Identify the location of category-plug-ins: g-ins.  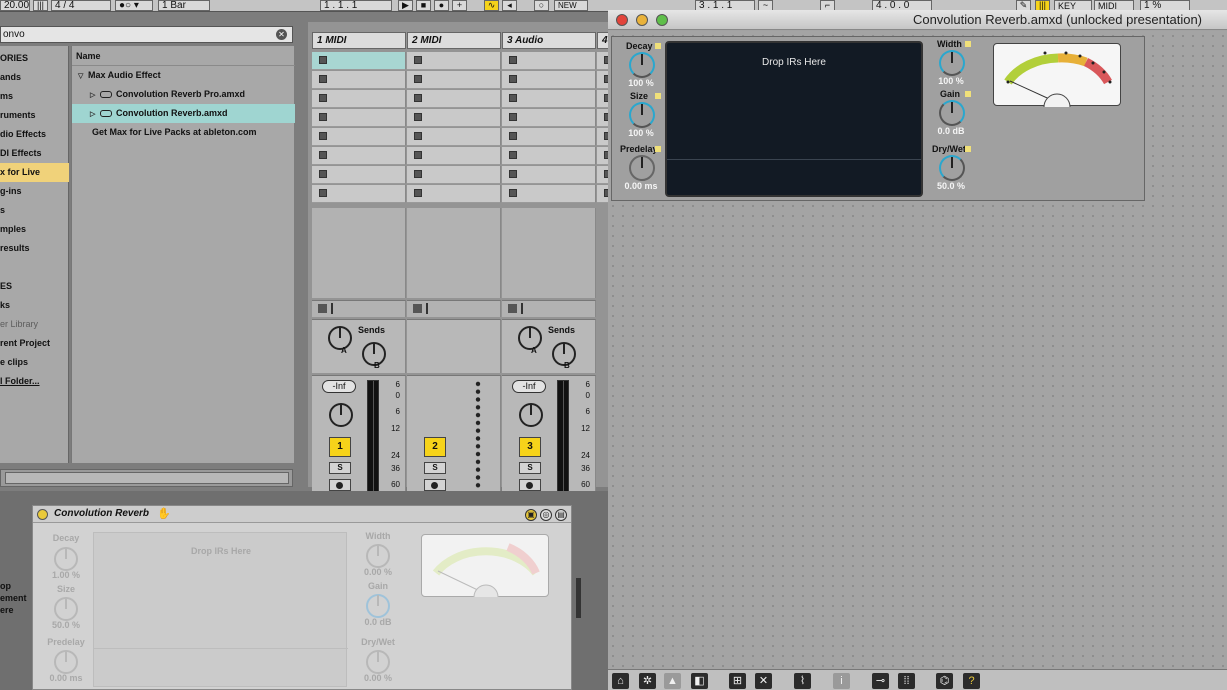
(34, 191).